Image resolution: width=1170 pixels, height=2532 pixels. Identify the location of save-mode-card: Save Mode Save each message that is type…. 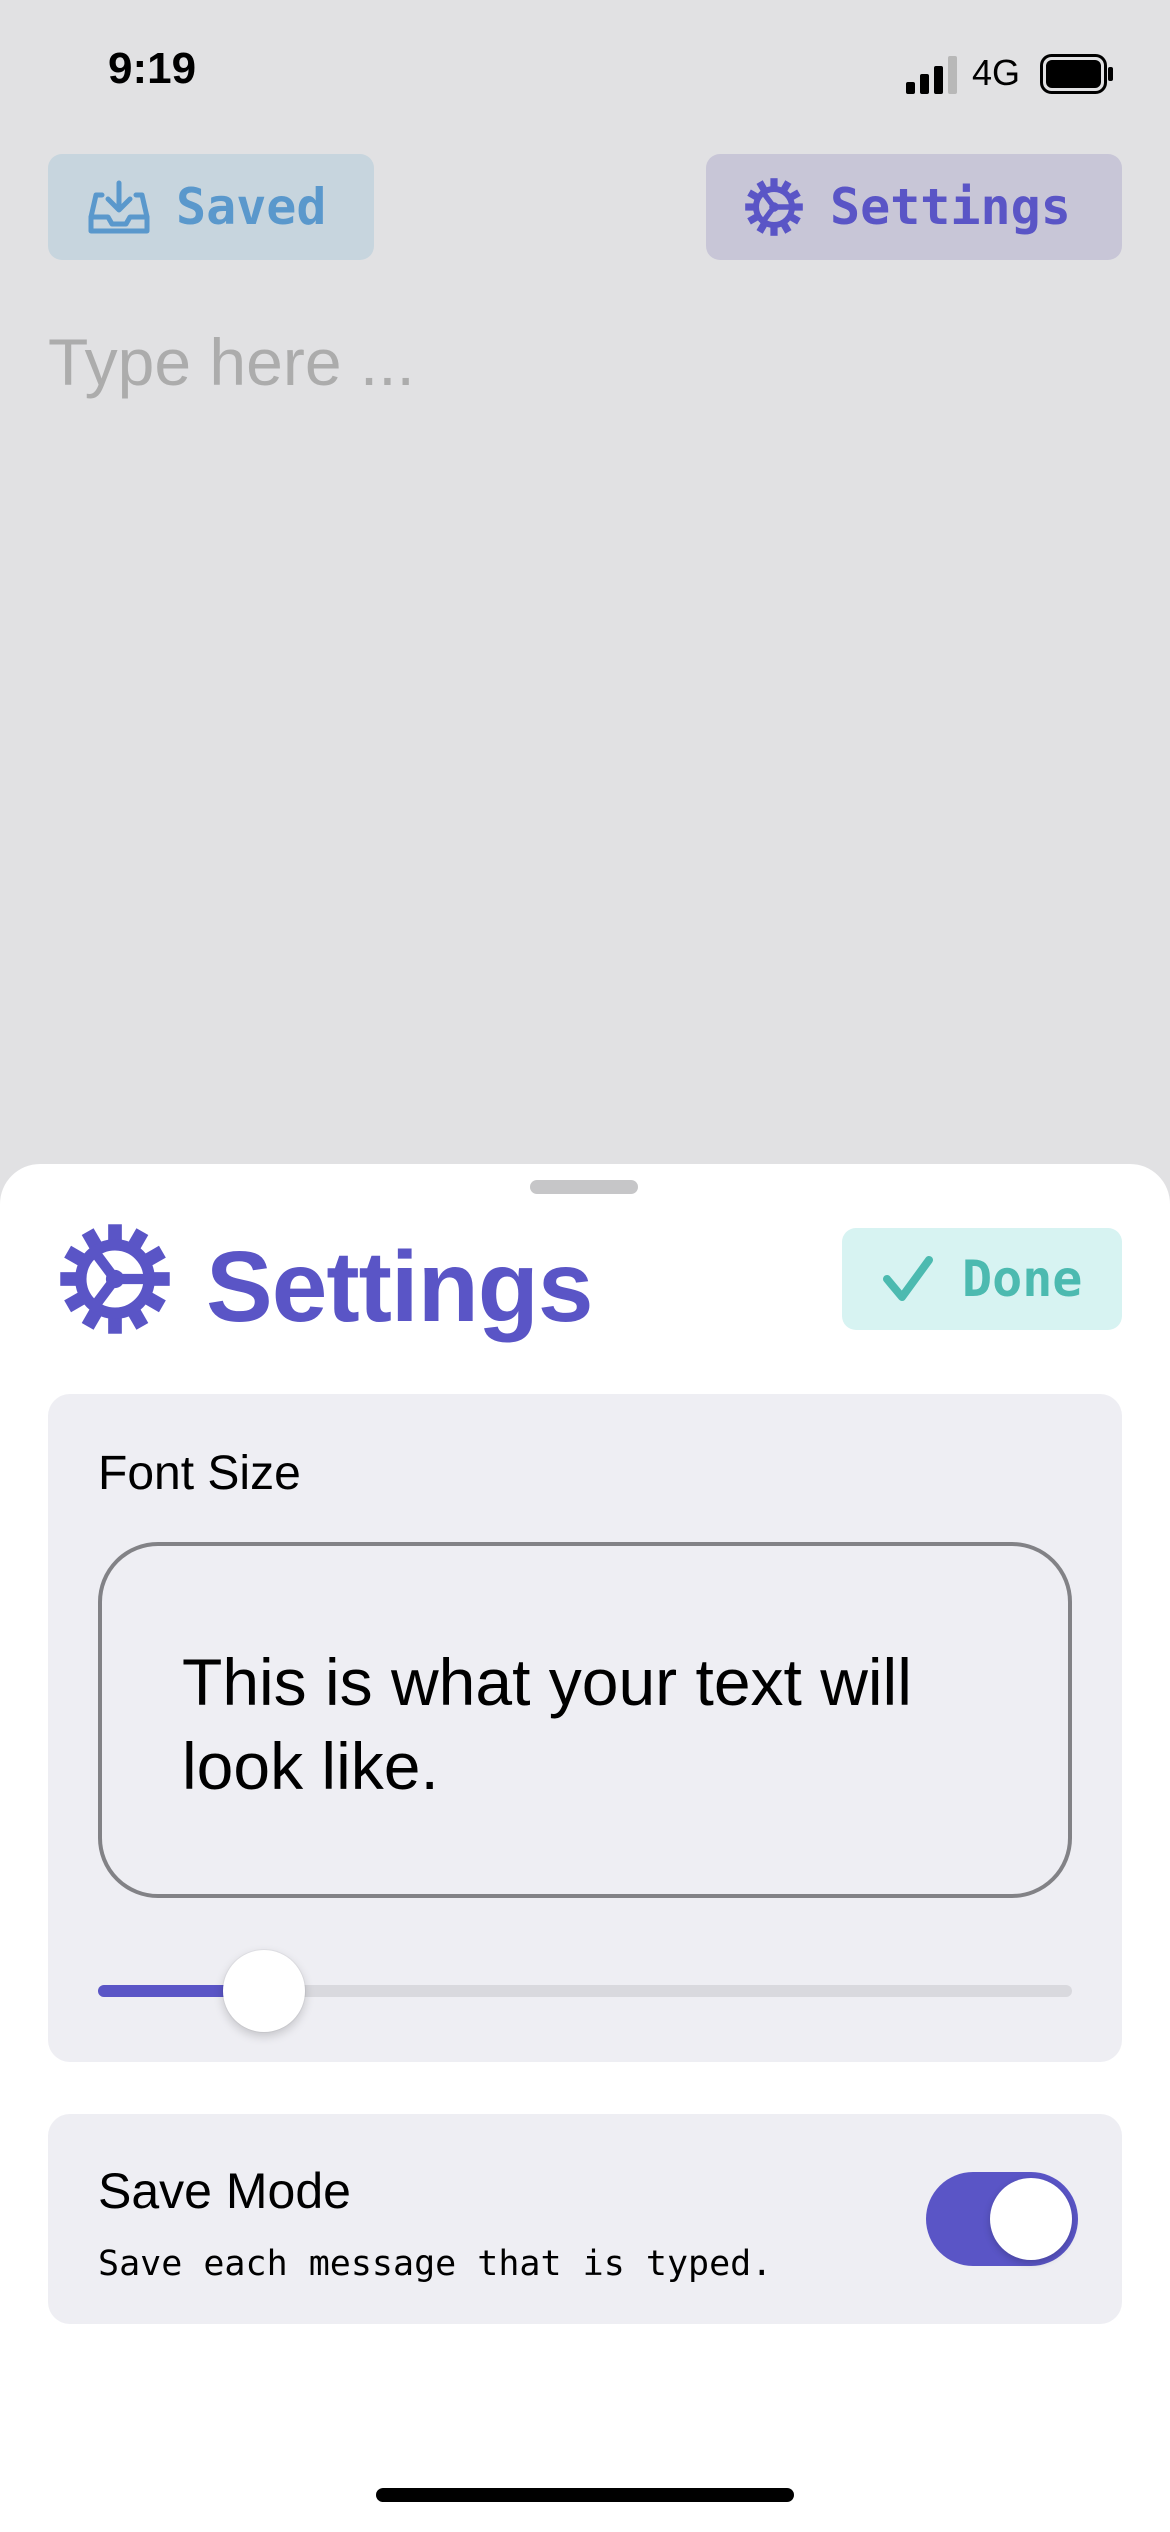
(585, 2219).